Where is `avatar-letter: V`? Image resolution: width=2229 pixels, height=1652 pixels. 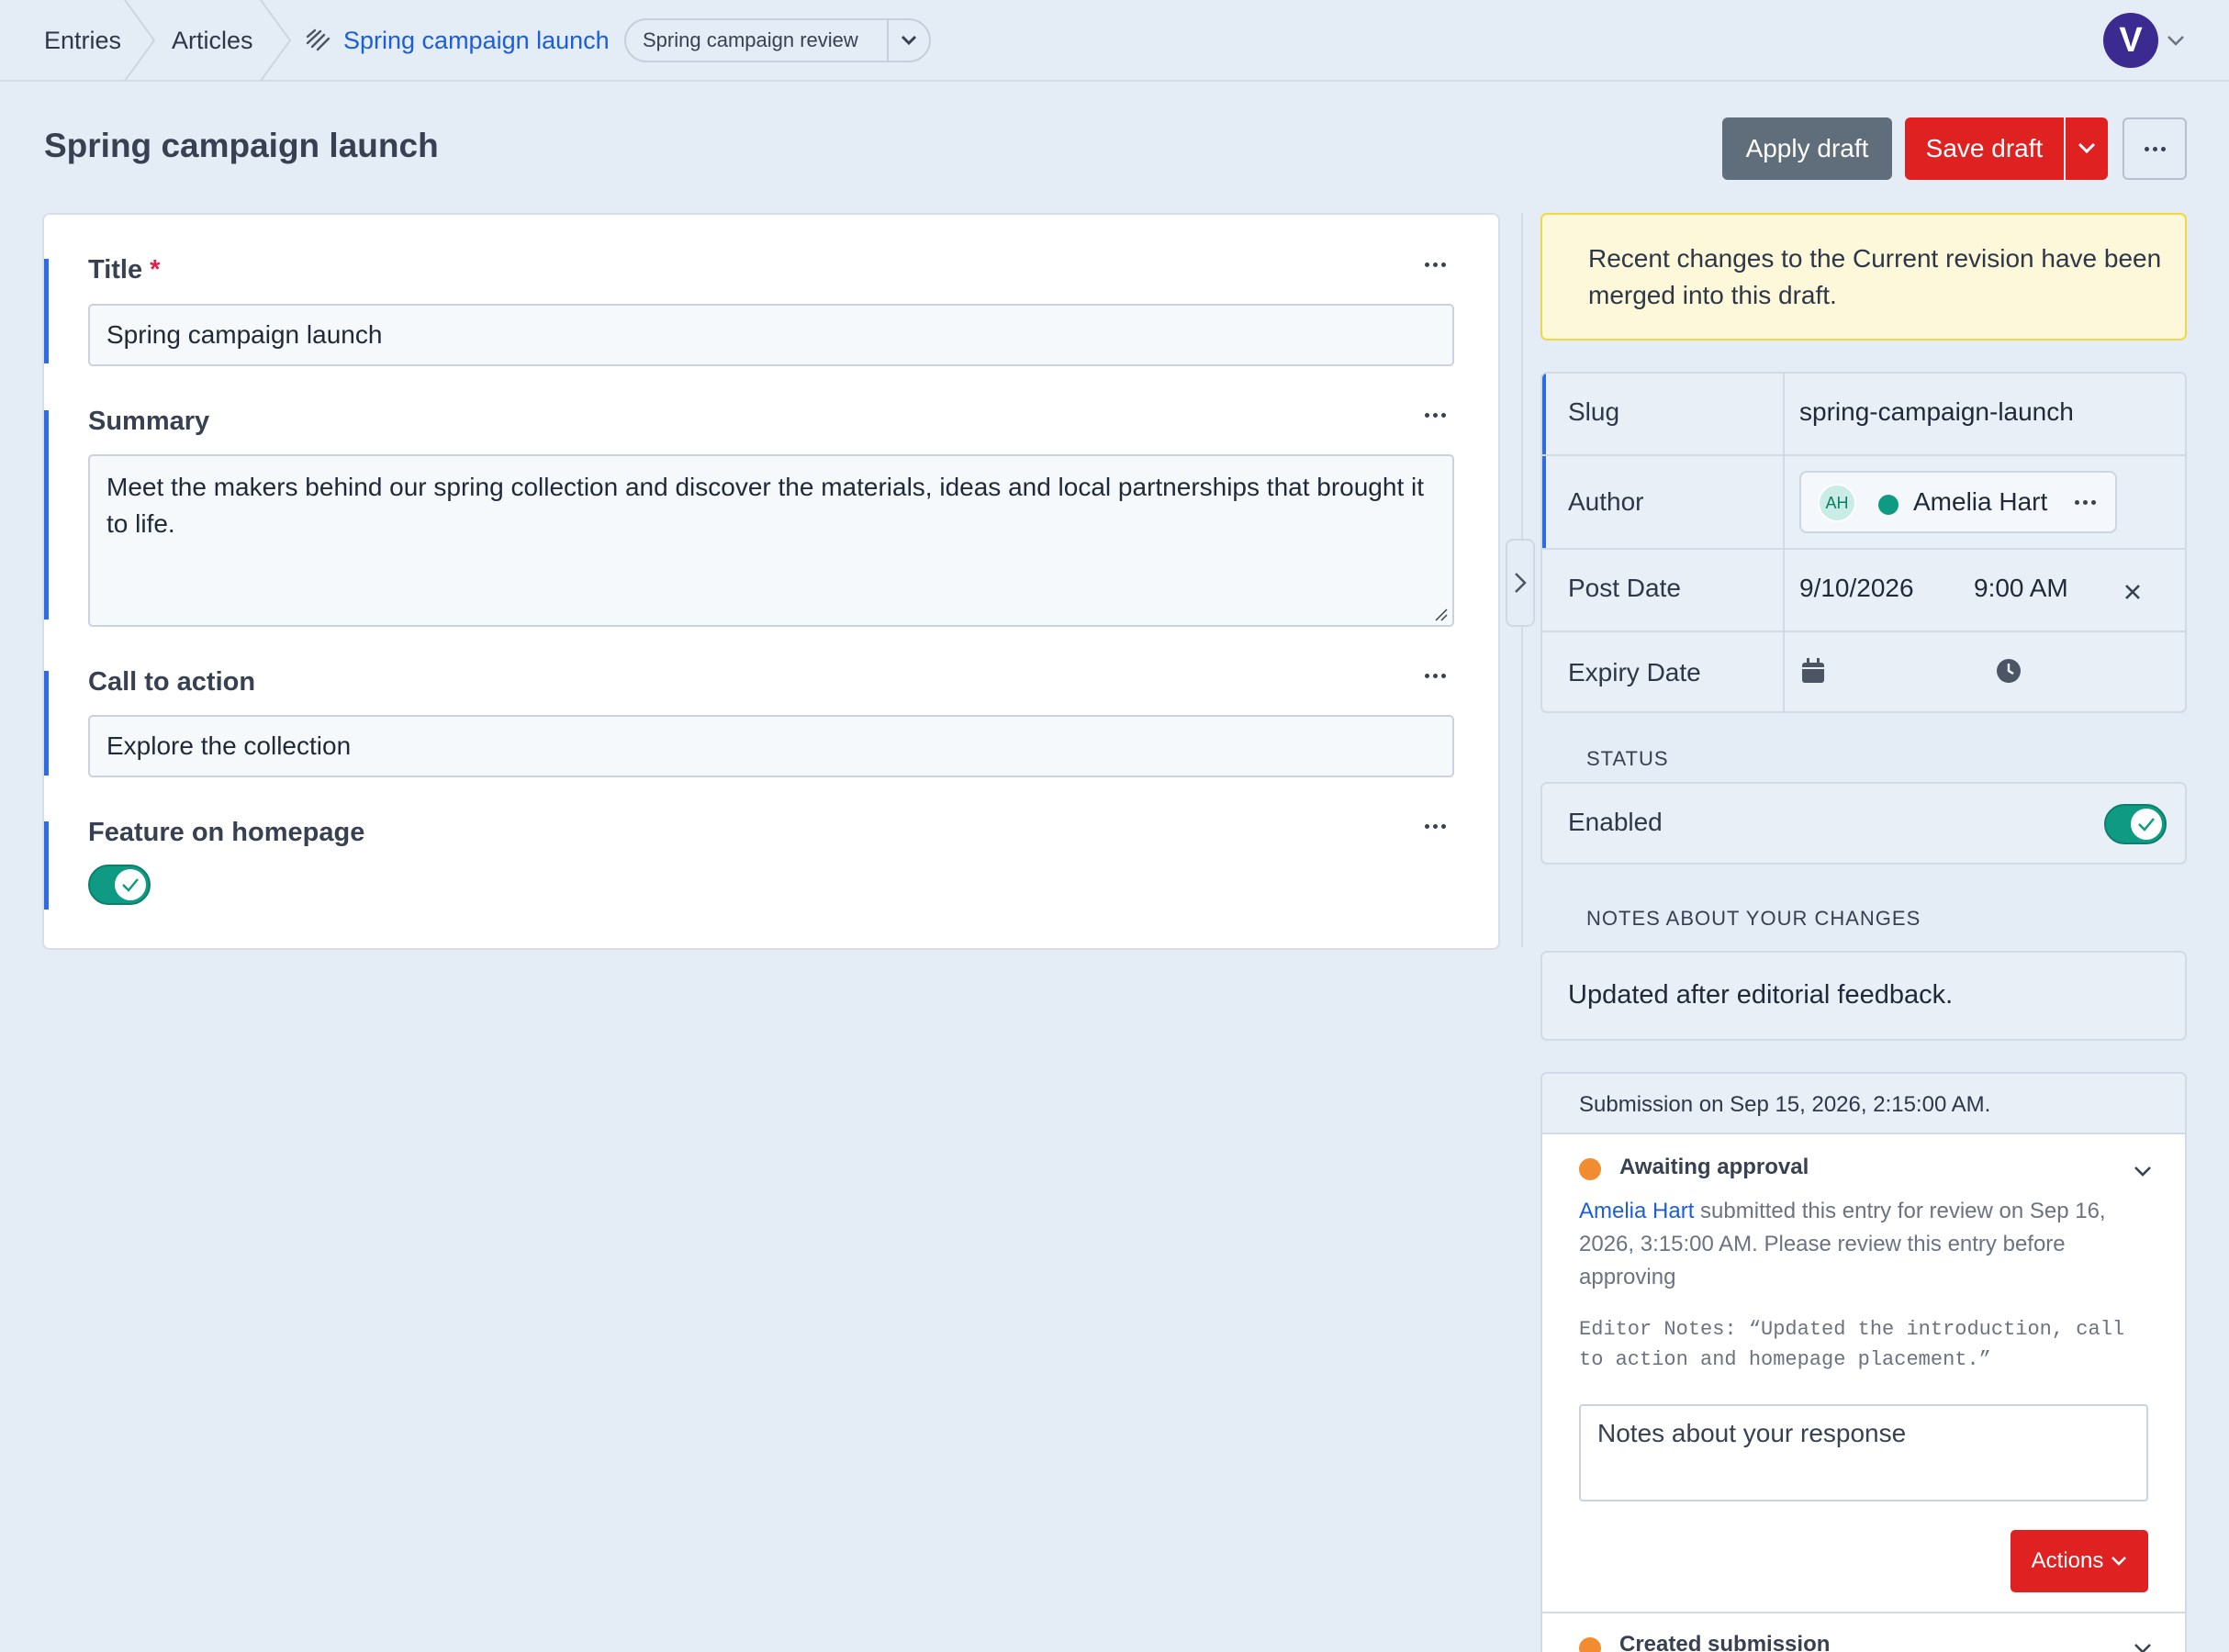 avatar-letter: V is located at coordinates (2131, 40).